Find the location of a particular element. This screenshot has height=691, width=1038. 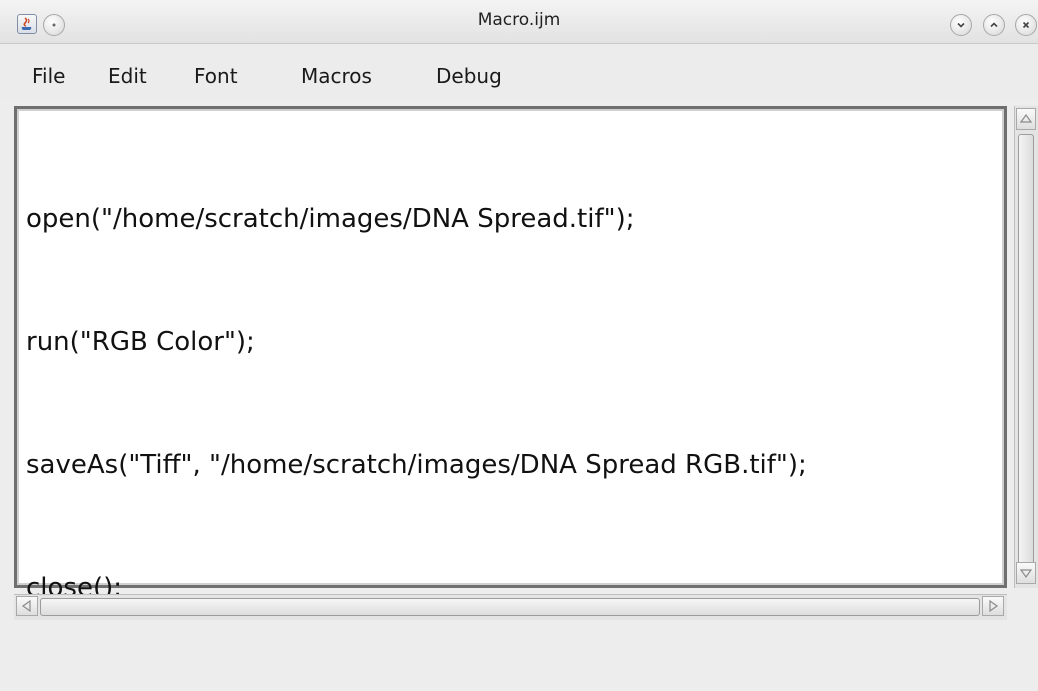

close-icon is located at coordinates (1026, 25).